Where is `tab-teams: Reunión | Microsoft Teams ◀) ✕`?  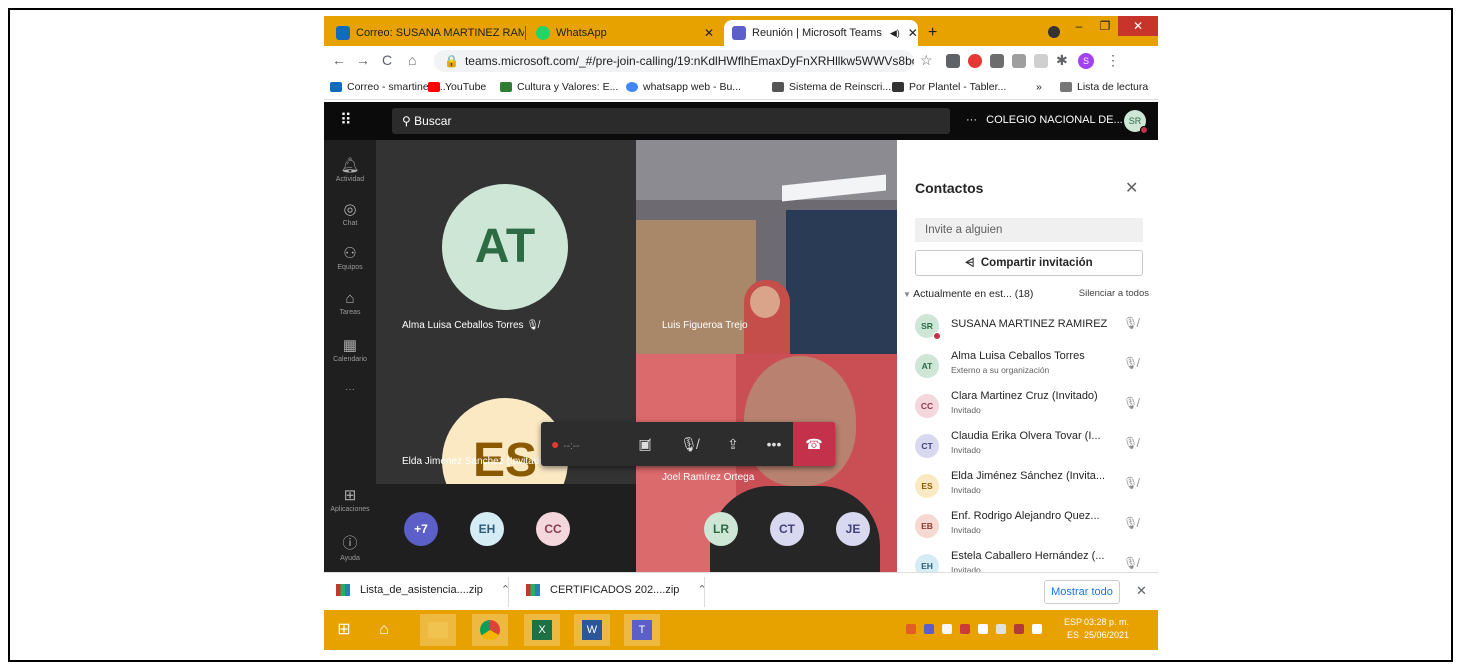 tab-teams: Reunión | Microsoft Teams ◀) ✕ is located at coordinates (821, 33).